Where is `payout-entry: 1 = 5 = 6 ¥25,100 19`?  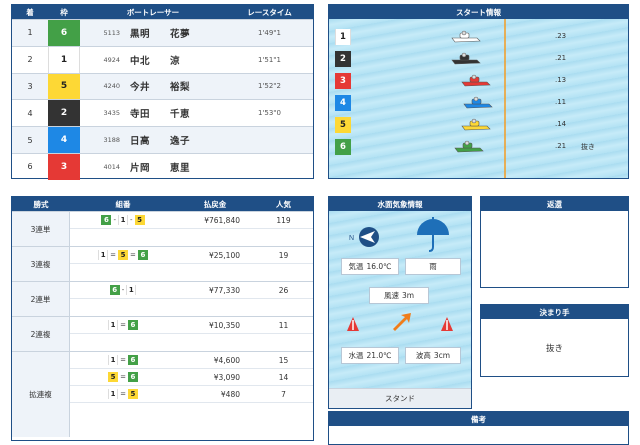 payout-entry: 1 = 5 = 6 ¥25,100 19 is located at coordinates (191, 255).